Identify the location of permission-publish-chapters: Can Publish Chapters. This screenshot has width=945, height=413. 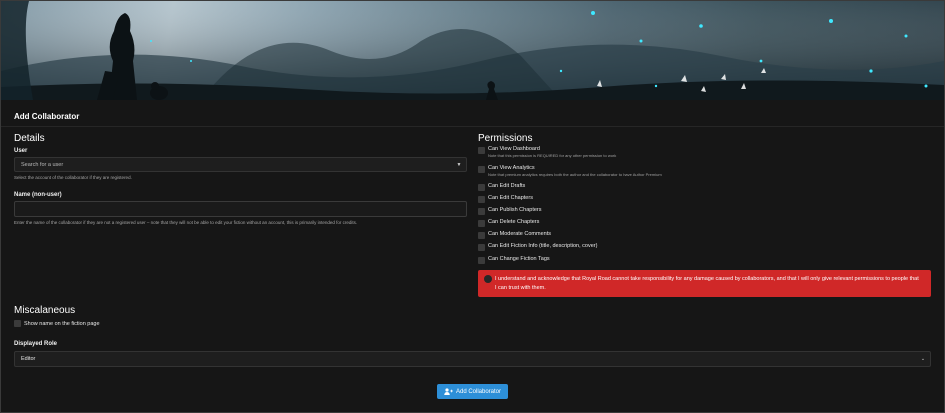
(510, 211).